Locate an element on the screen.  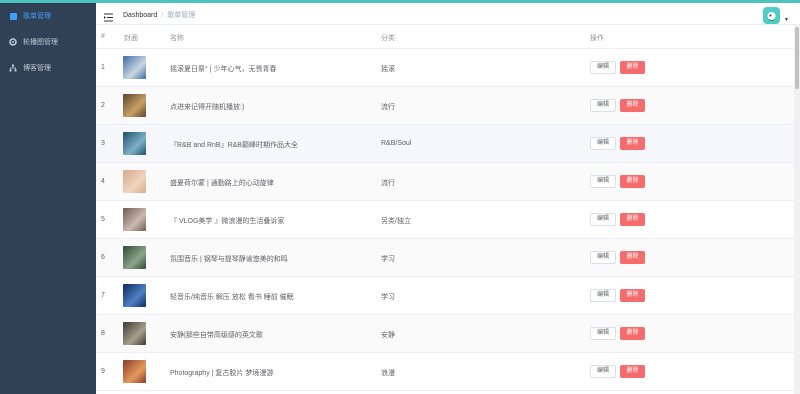
row-index: 5 is located at coordinates (103, 219).